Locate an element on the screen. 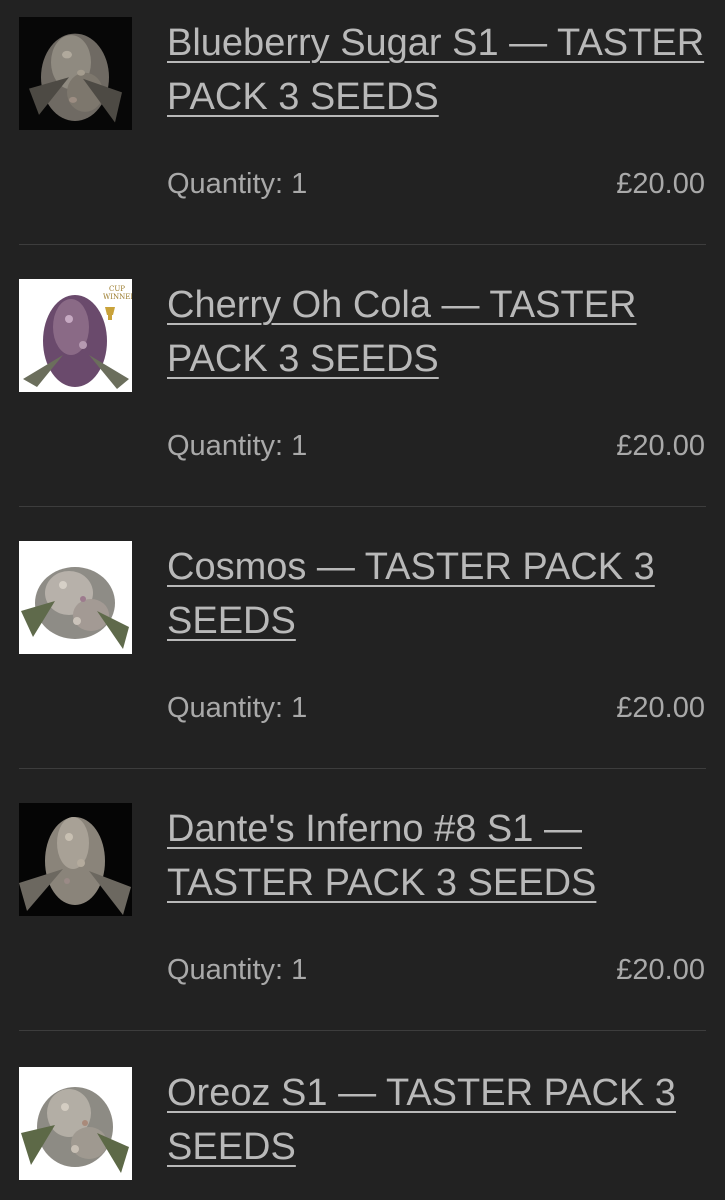 This screenshot has height=1200, width=725. product-title-link: Cosmos — TASTER PACK 3 SEEDS is located at coordinates (437, 594).